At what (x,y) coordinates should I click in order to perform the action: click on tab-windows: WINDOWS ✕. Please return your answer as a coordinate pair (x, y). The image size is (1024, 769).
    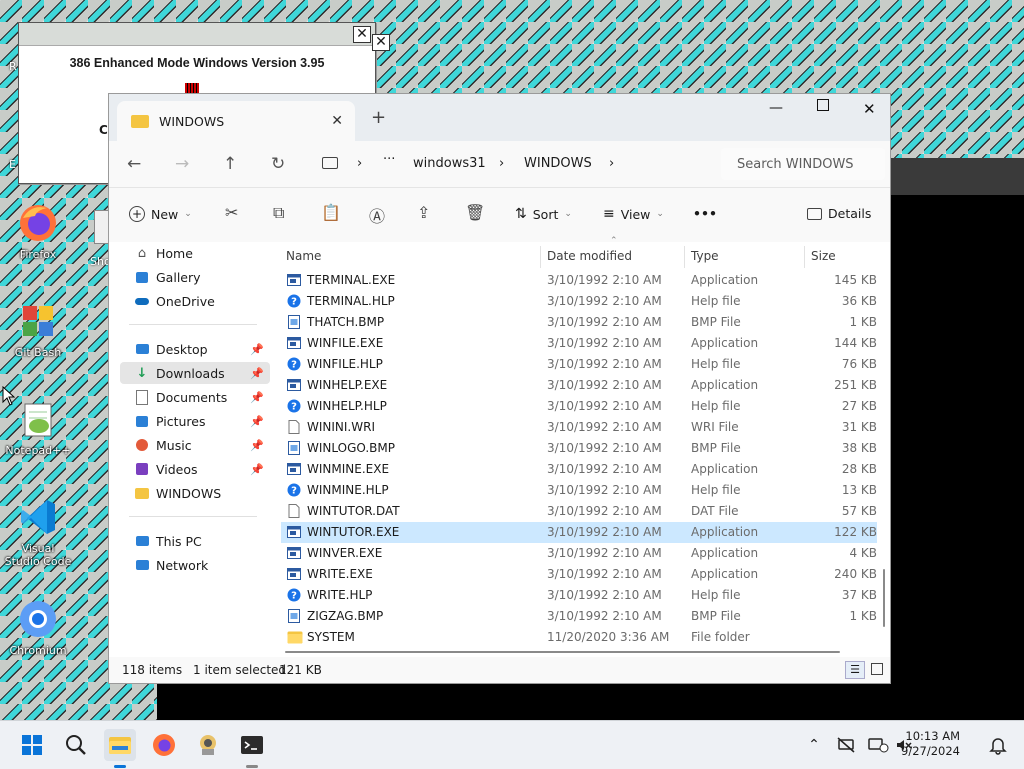
    Looking at the image, I should click on (236, 121).